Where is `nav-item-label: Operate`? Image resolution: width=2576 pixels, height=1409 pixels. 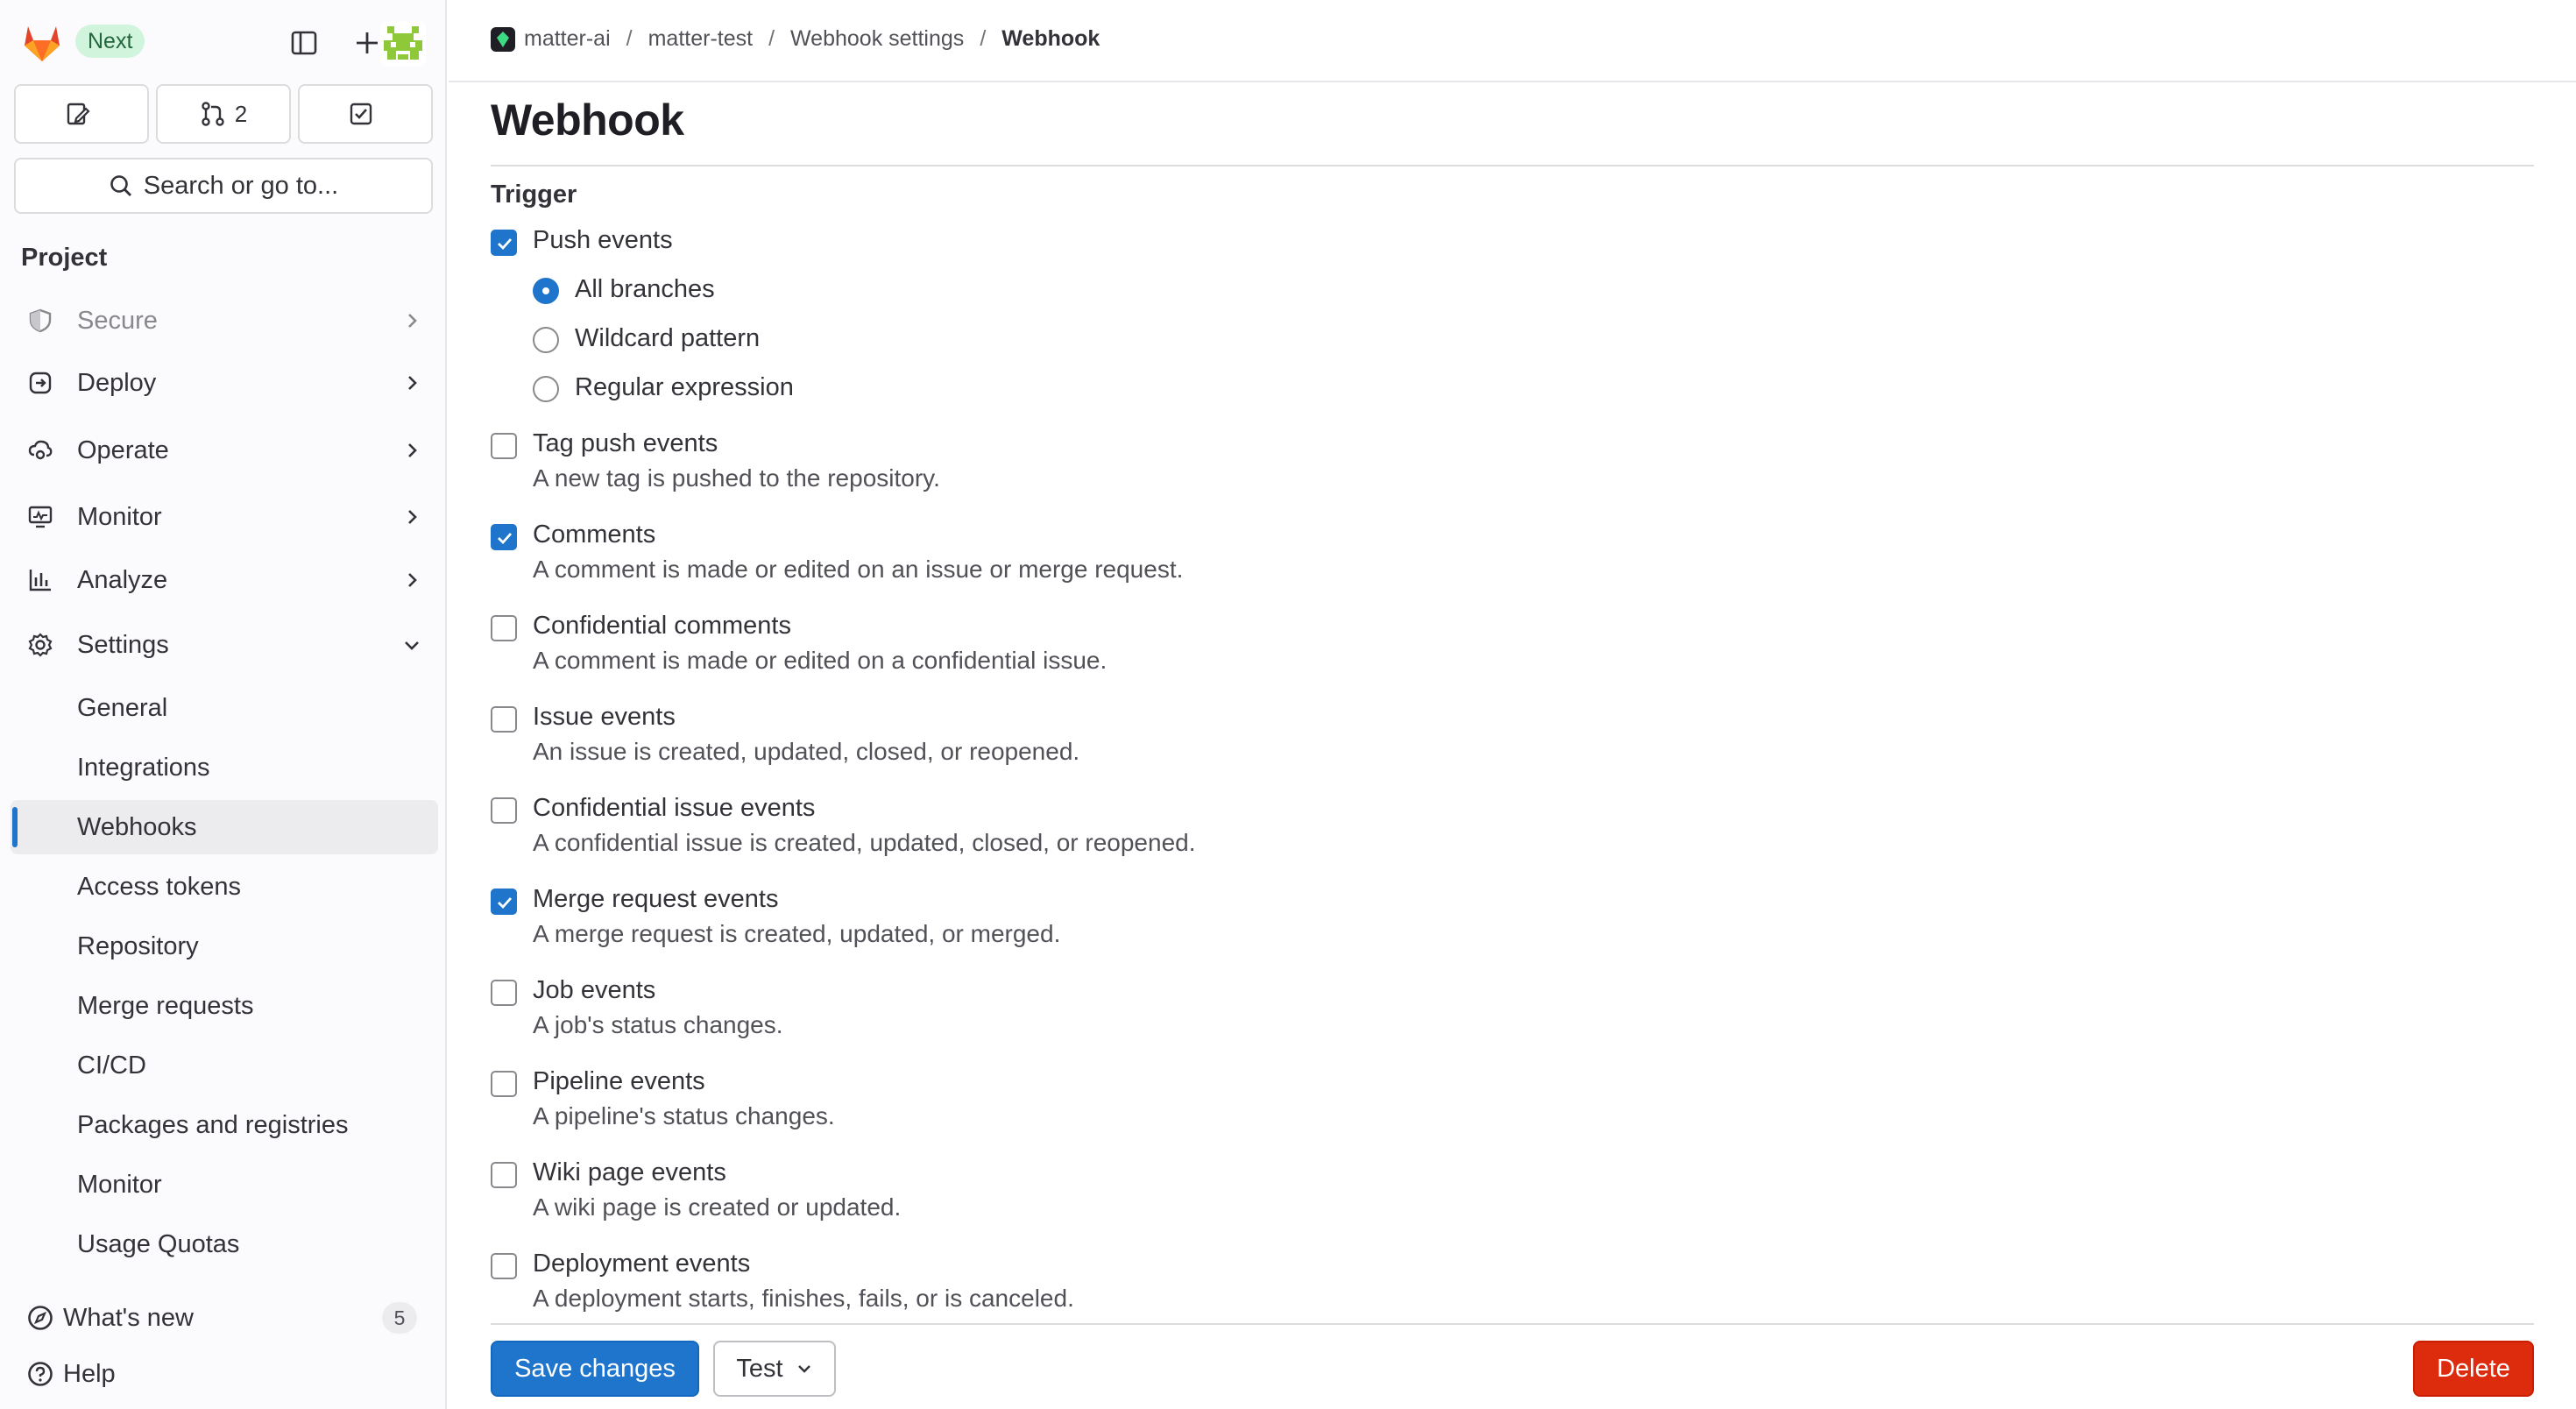
nav-item-label: Operate is located at coordinates (123, 449).